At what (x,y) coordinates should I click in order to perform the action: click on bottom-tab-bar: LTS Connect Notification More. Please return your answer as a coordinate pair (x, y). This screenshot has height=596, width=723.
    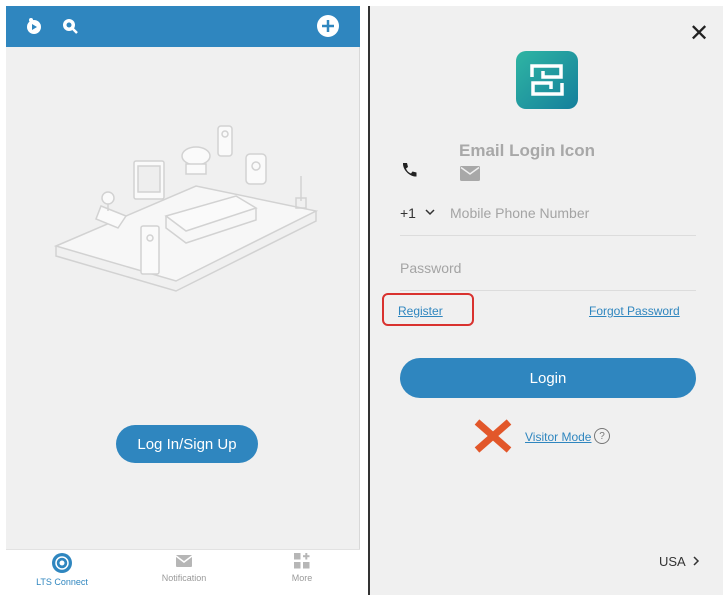
    Looking at the image, I should click on (183, 572).